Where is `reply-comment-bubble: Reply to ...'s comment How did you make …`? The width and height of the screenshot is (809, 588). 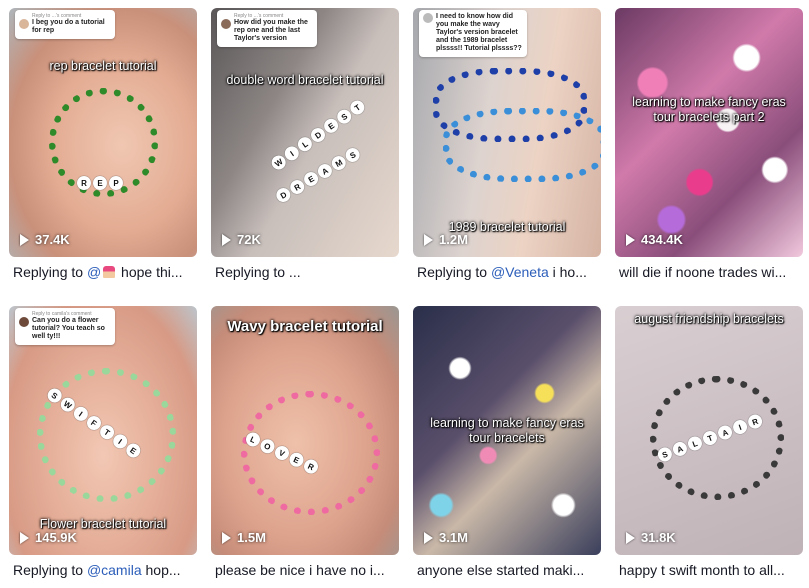 reply-comment-bubble: Reply to ...'s comment How did you make … is located at coordinates (267, 28).